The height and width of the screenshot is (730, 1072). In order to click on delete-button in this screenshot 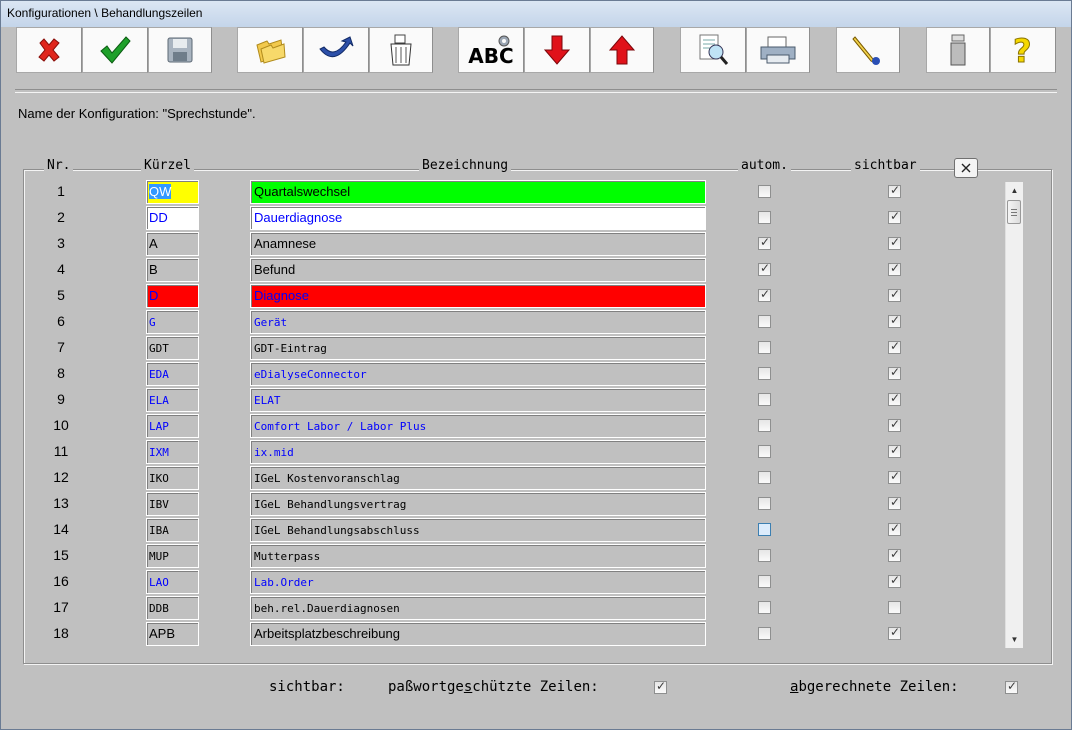, I will do `click(401, 50)`.